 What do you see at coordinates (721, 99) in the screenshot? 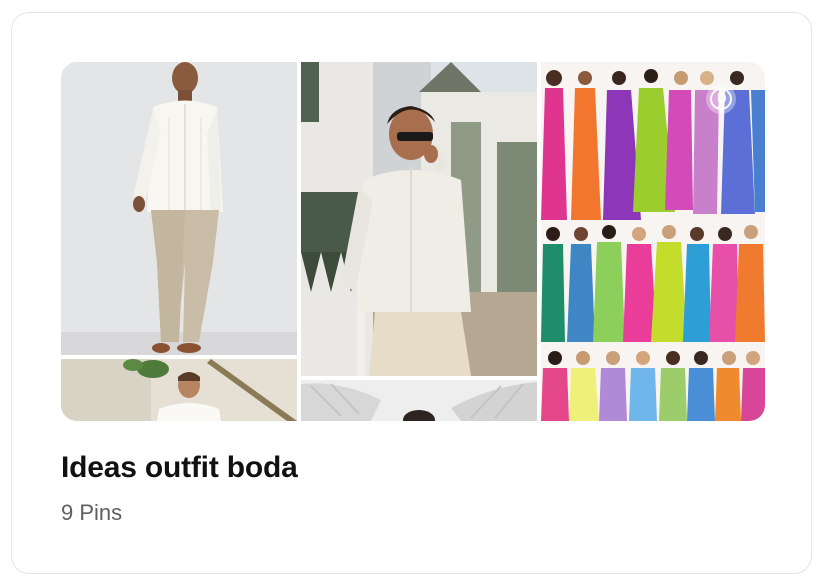
I see `pinterest-logo-icon` at bounding box center [721, 99].